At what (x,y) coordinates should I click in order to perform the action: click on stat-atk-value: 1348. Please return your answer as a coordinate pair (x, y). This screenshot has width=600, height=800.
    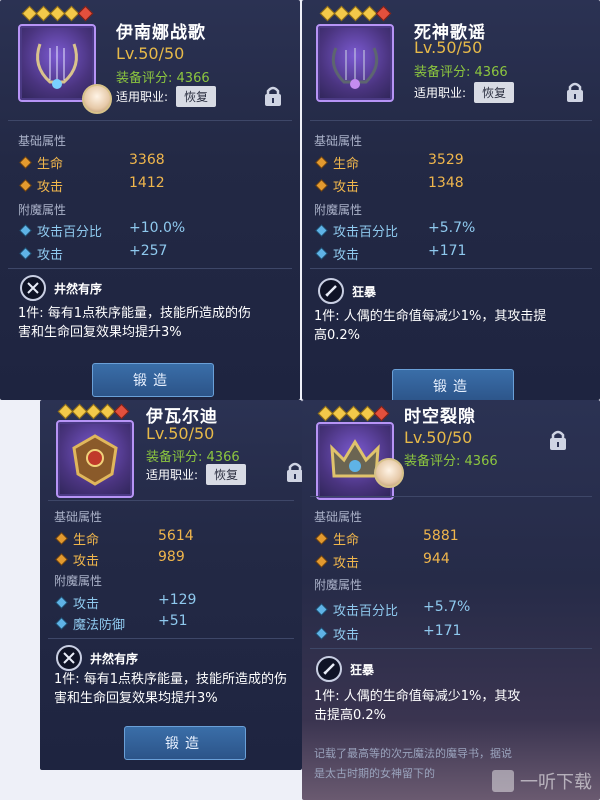
    Looking at the image, I should click on (446, 183).